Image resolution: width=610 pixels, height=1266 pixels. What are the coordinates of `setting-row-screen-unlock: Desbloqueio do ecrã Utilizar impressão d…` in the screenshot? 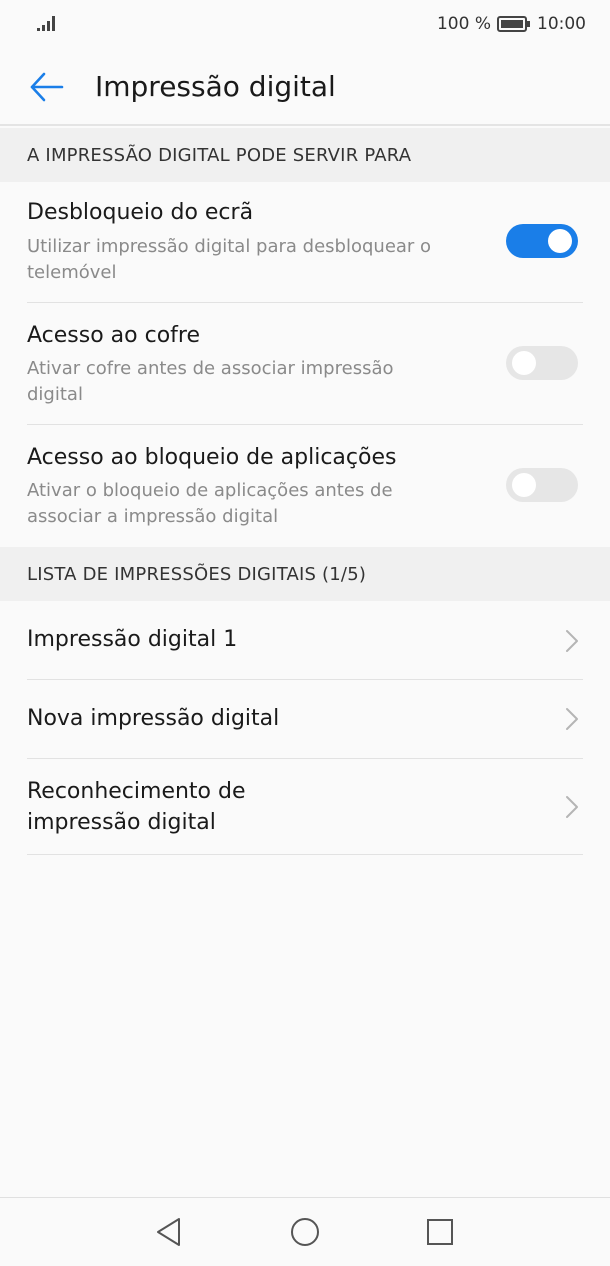 It's located at (305, 242).